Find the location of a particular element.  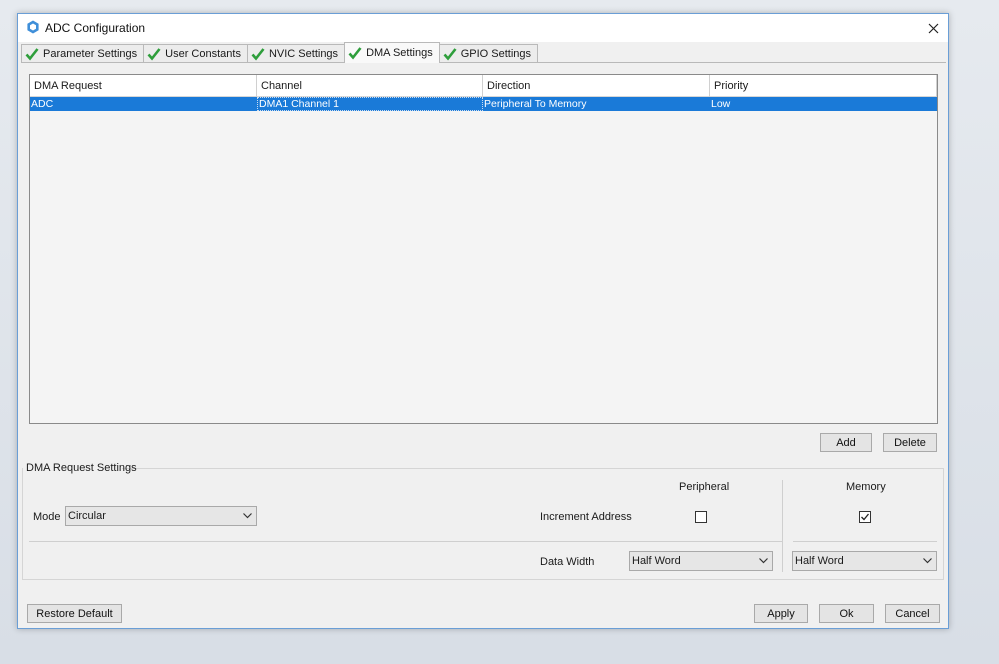

title-bar: ADC Configuration is located at coordinates (483, 28).